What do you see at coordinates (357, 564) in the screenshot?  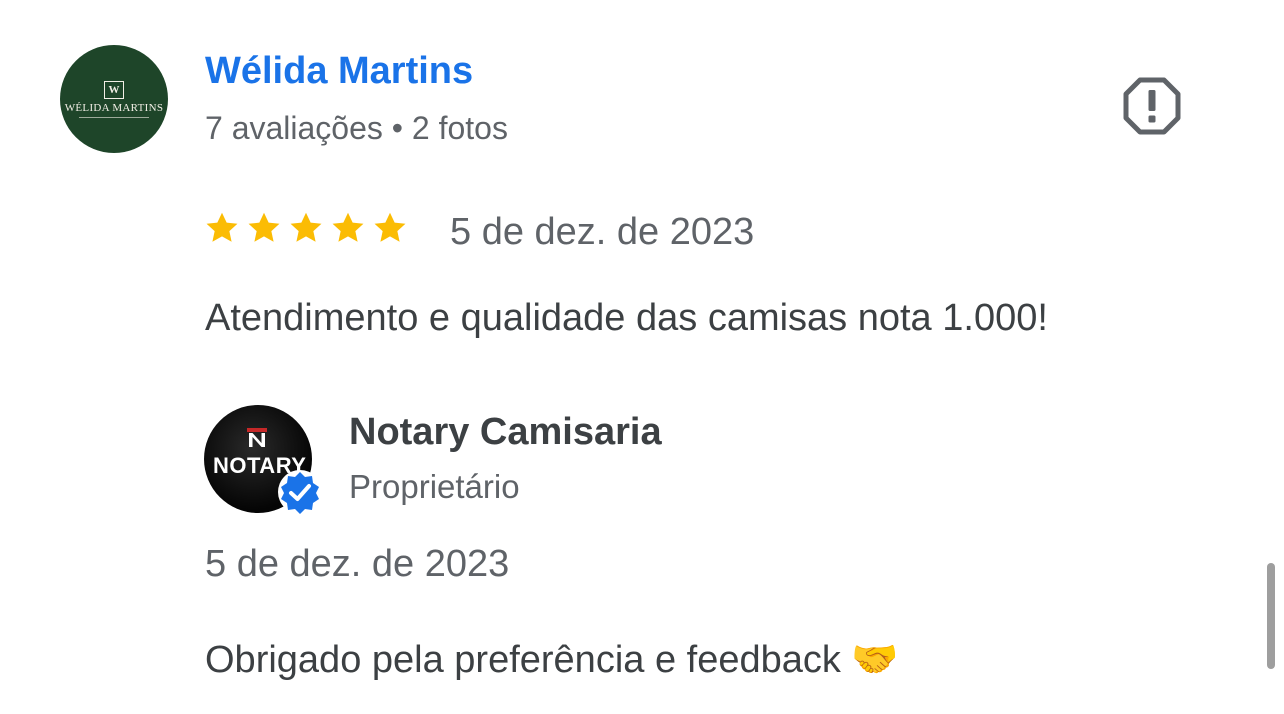 I see `reply-date: 5 de dez. de 2023` at bounding box center [357, 564].